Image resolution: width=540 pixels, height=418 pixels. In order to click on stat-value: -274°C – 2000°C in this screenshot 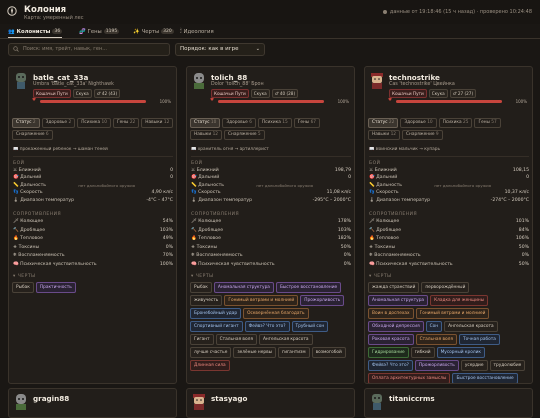, I will do `click(509, 200)`.